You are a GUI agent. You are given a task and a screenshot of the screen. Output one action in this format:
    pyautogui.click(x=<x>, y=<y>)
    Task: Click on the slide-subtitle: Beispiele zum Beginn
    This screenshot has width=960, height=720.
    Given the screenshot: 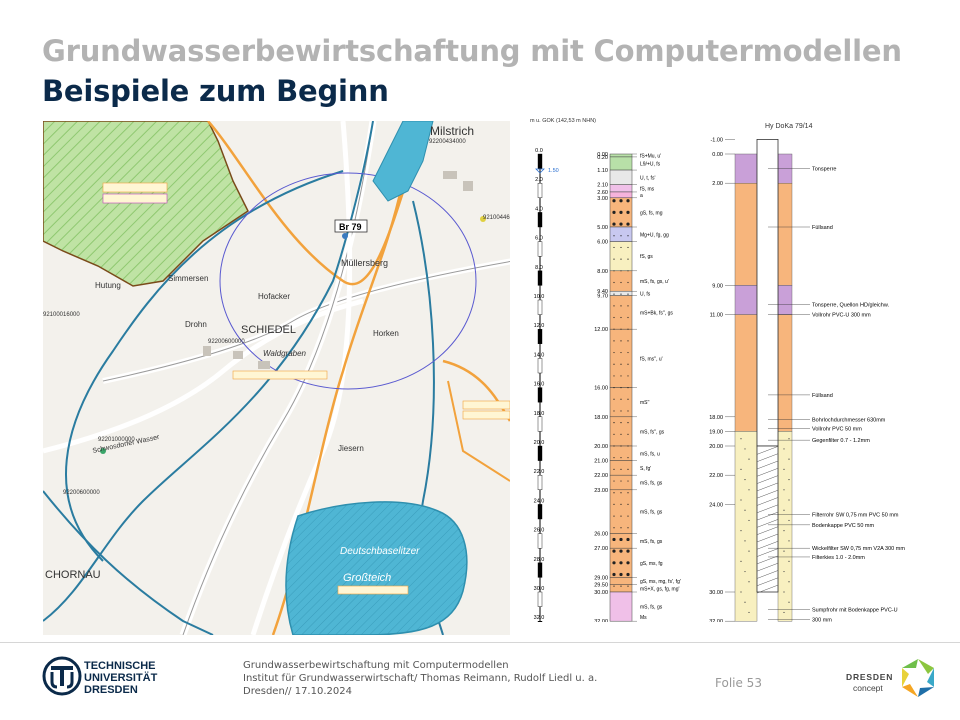 What is the action you would take?
    pyautogui.click(x=215, y=91)
    